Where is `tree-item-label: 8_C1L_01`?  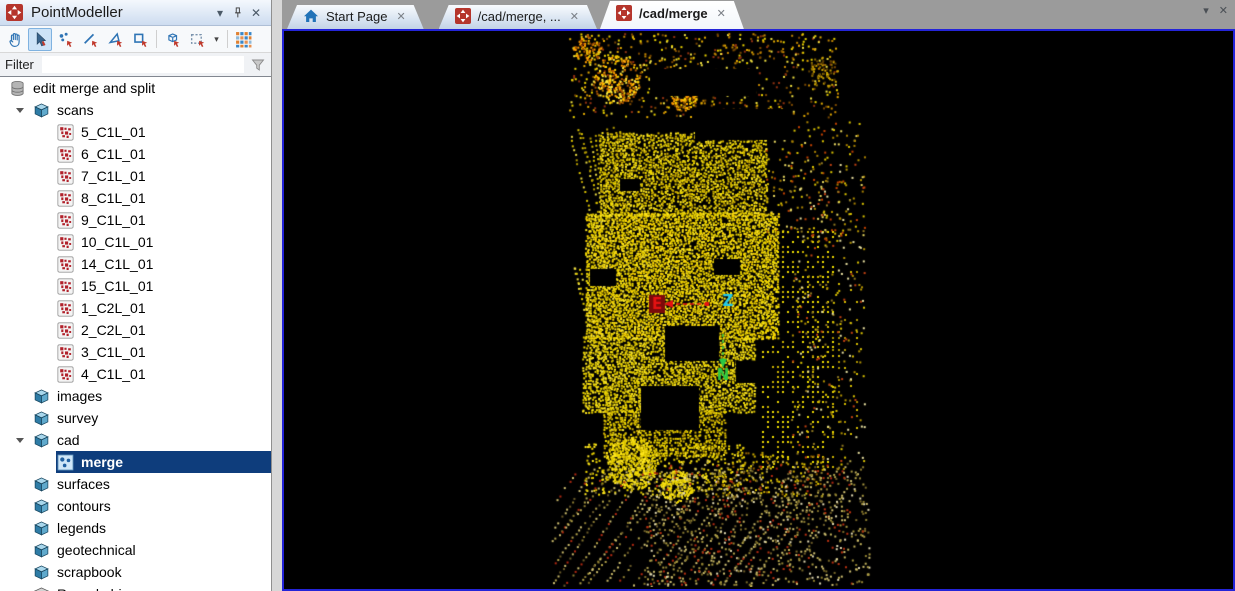 tree-item-label: 8_C1L_01 is located at coordinates (113, 198).